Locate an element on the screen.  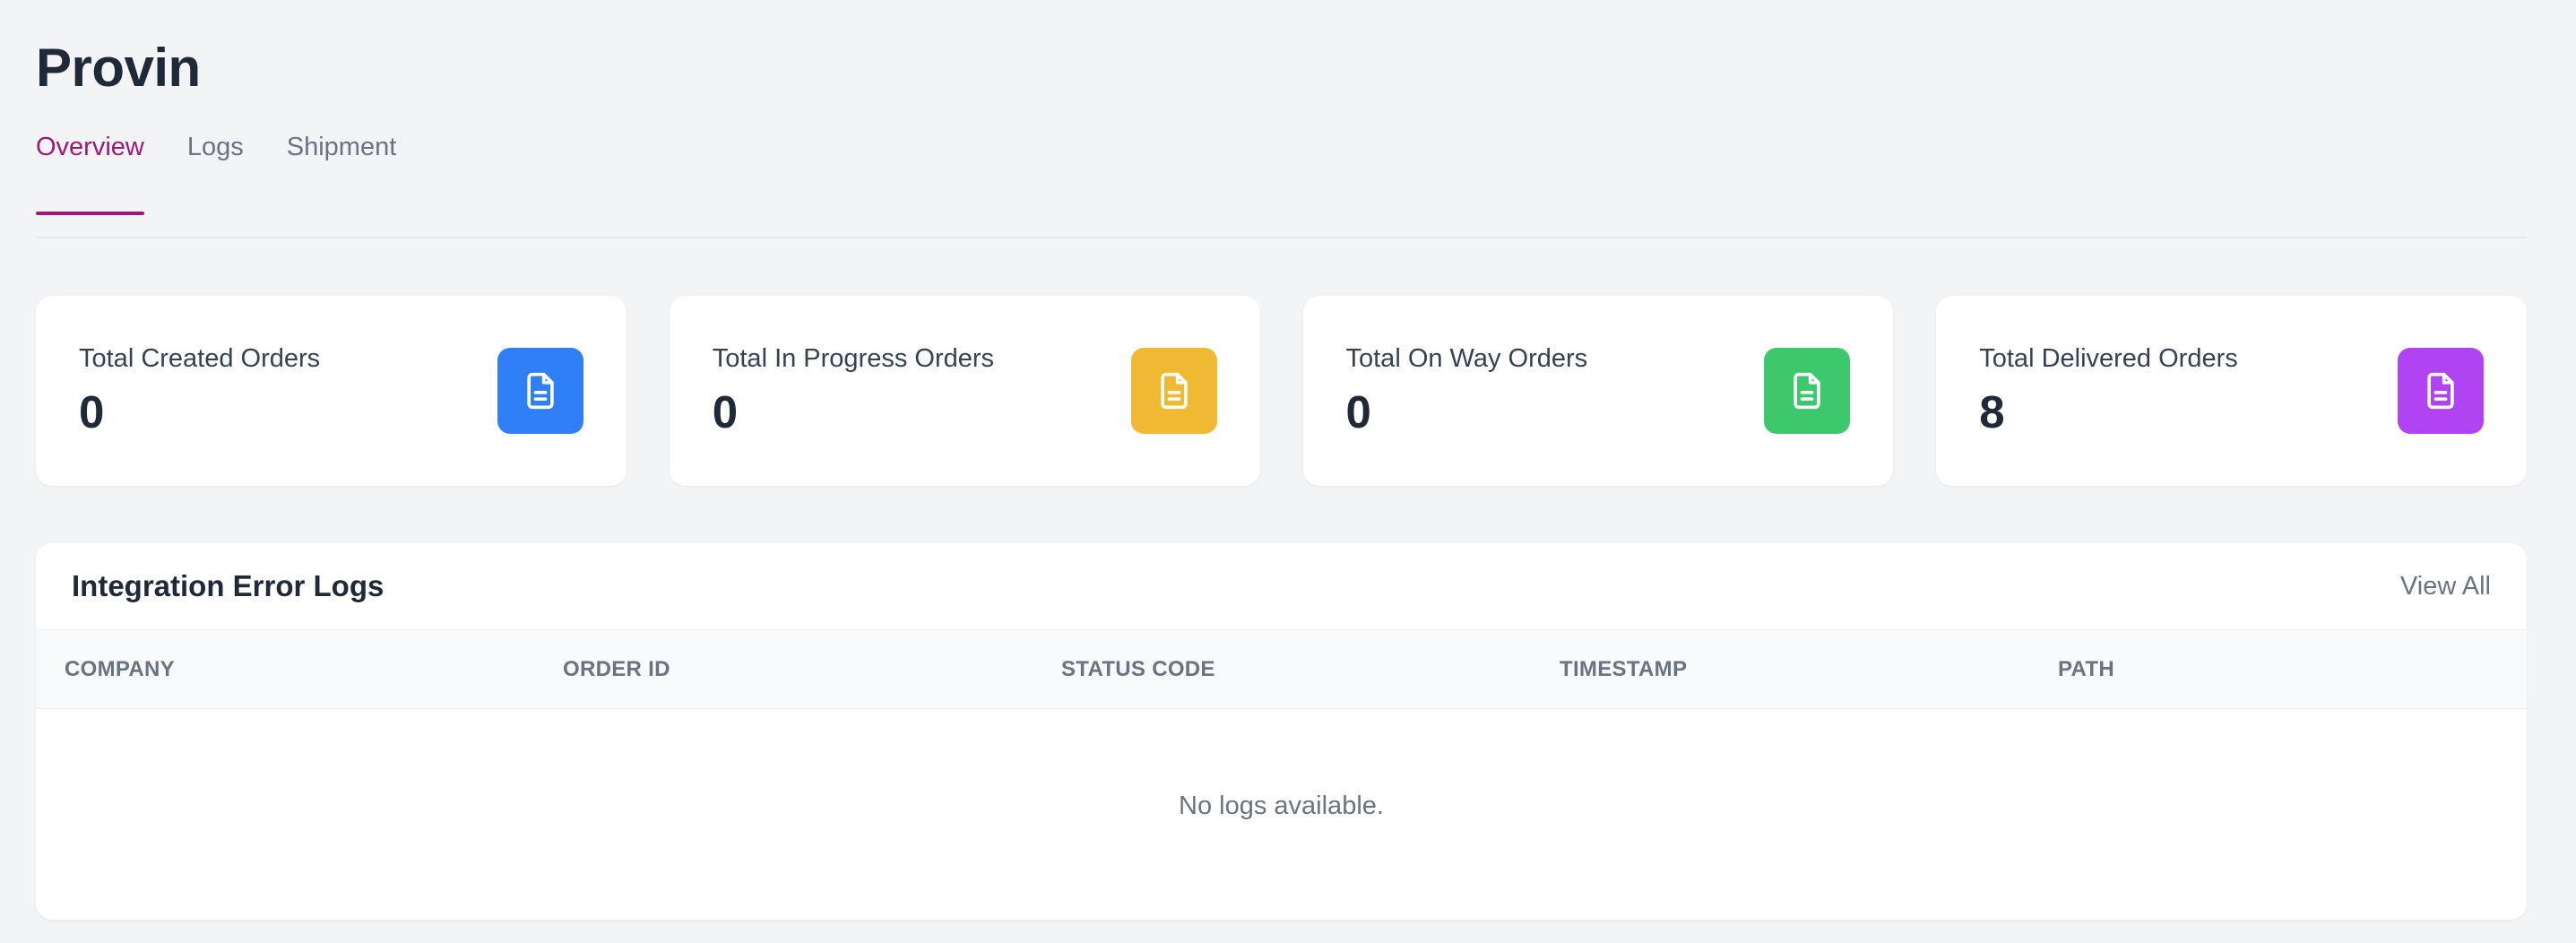
logs-header: Integration Error Logs View All is located at coordinates (1281, 586).